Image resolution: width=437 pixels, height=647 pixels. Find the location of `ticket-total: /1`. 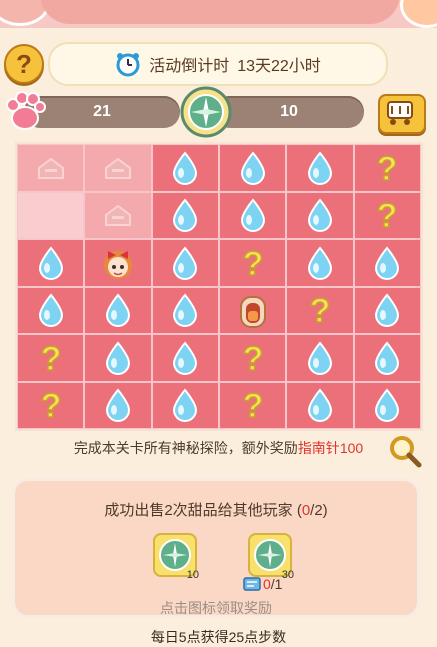

ticket-total: /1 is located at coordinates (276, 584).